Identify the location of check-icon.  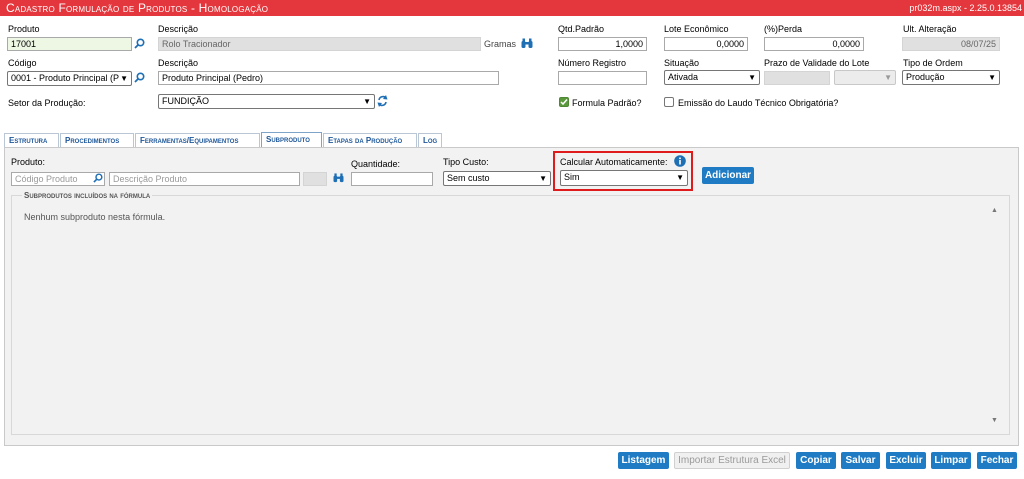
(564, 102).